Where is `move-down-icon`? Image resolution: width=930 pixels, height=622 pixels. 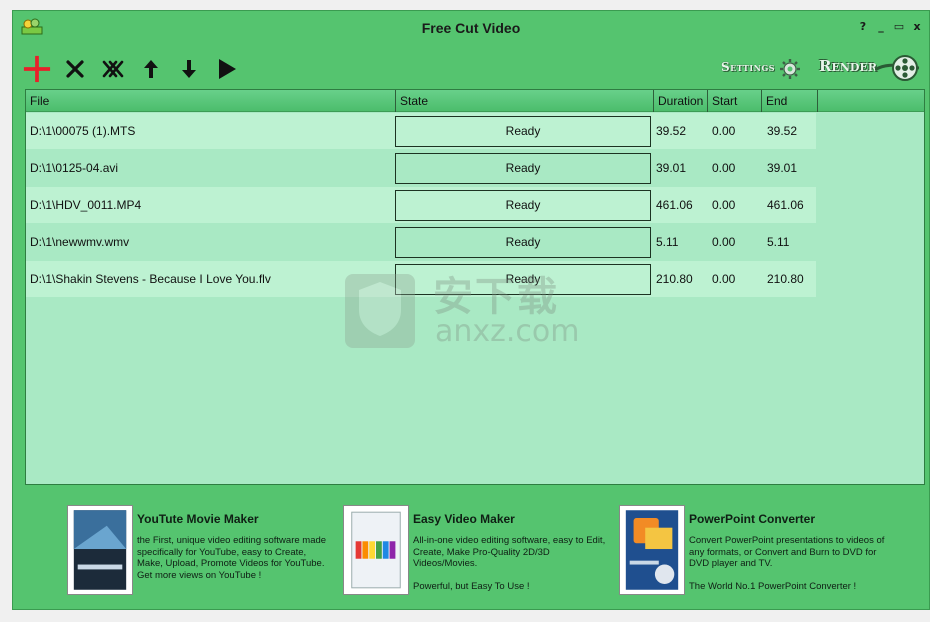
move-down-icon is located at coordinates (189, 69).